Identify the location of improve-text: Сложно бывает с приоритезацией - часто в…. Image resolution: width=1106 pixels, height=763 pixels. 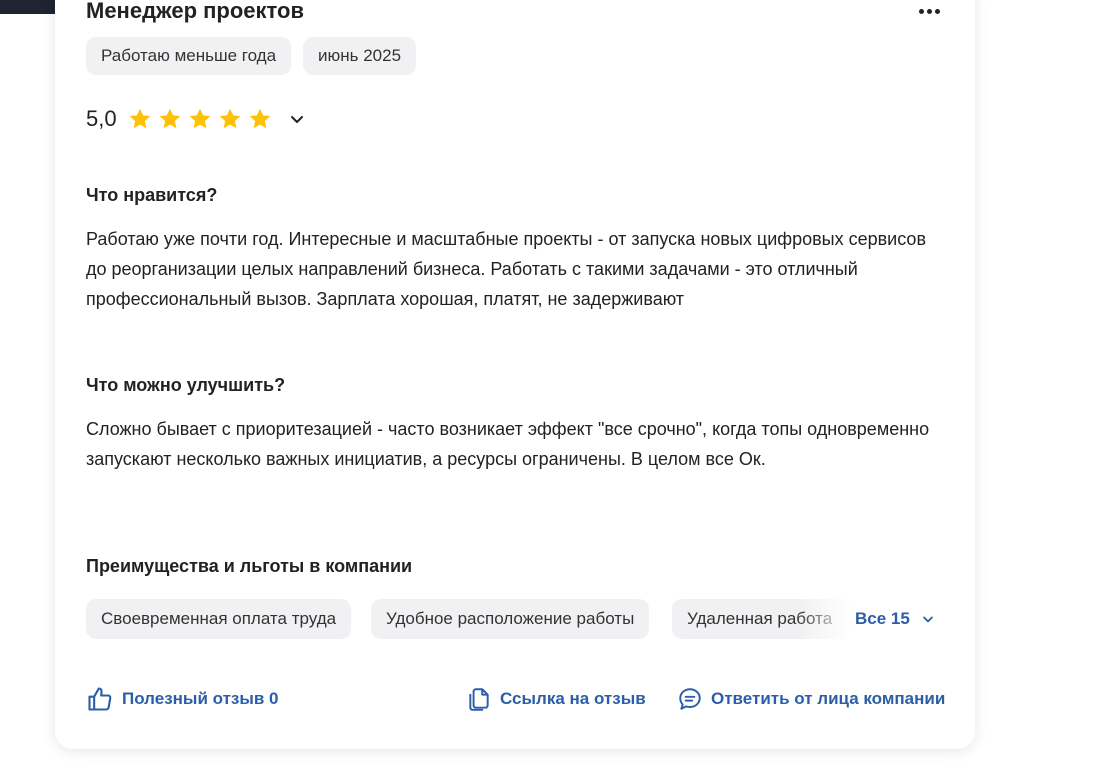
(508, 444).